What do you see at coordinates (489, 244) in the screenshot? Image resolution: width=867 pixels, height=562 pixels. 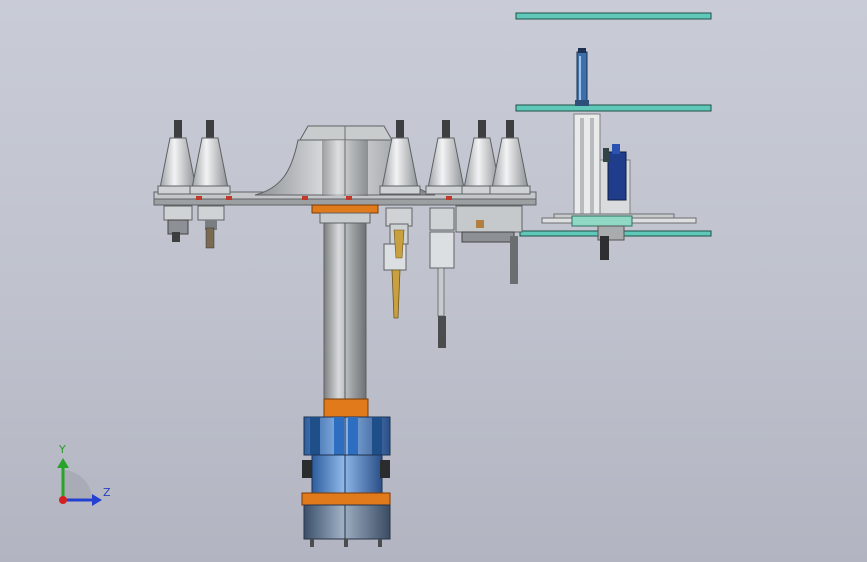 I see `small-tools-cluster` at bounding box center [489, 244].